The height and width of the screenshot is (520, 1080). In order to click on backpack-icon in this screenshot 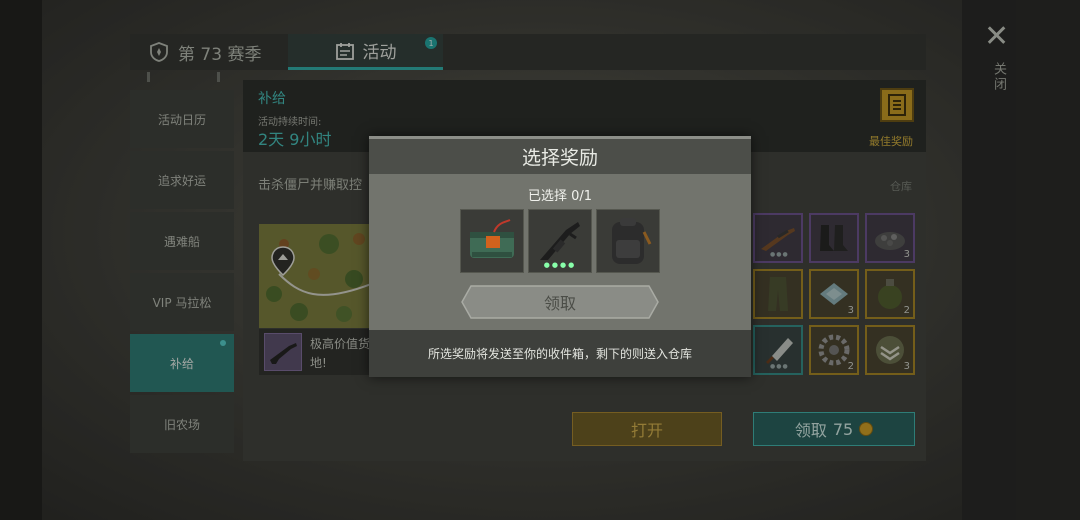, I will do `click(632, 241)`.